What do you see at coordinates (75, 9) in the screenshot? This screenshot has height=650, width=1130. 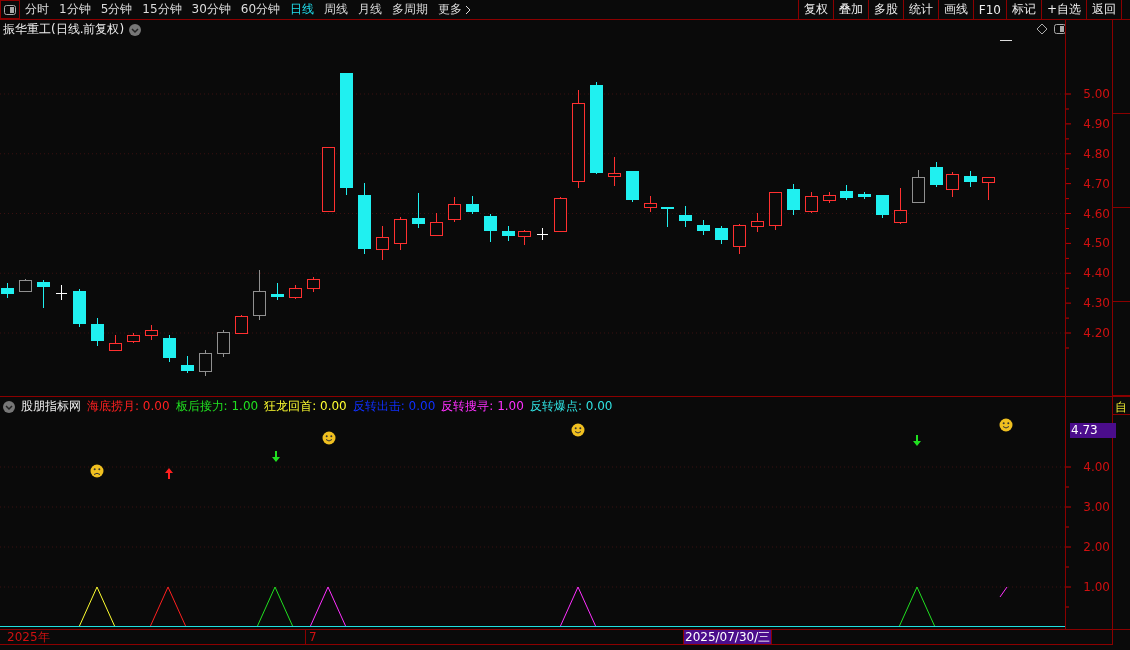 I see `period-tab: 1分钟` at bounding box center [75, 9].